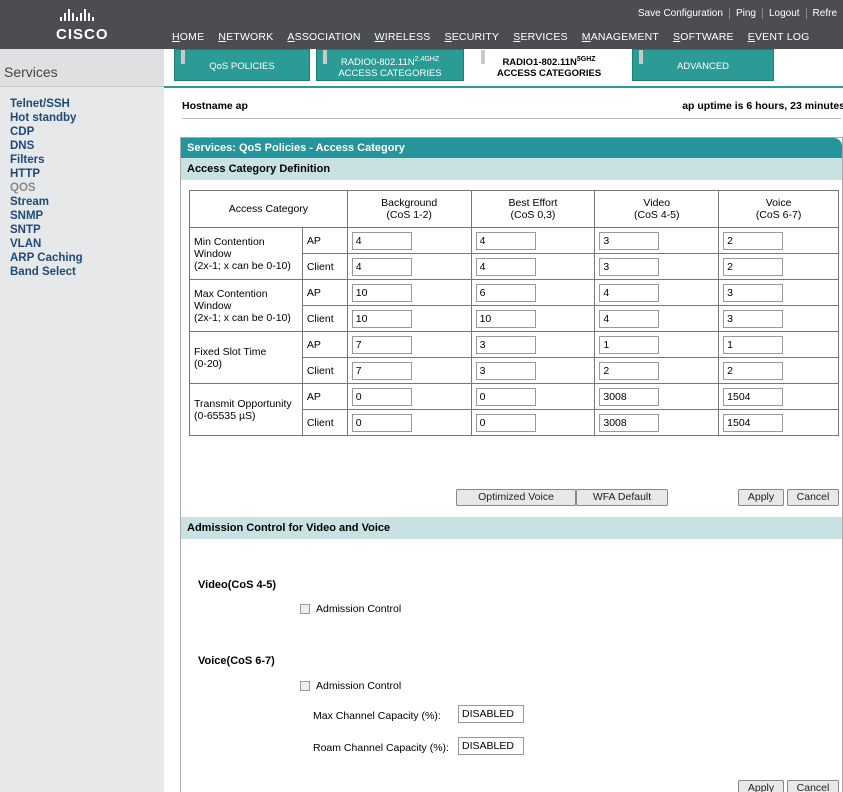  What do you see at coordinates (703, 37) in the screenshot?
I see `nav-software: SOFTWARE` at bounding box center [703, 37].